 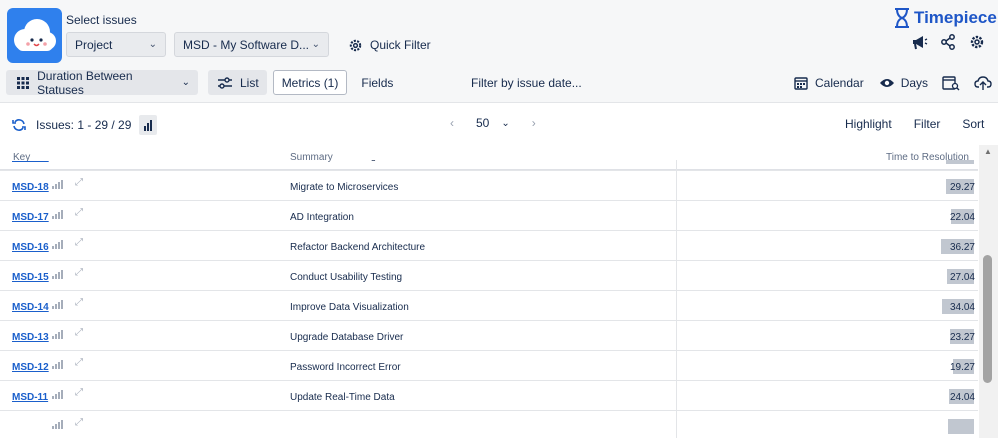 What do you see at coordinates (973, 124) in the screenshot?
I see `sort-button: Sort` at bounding box center [973, 124].